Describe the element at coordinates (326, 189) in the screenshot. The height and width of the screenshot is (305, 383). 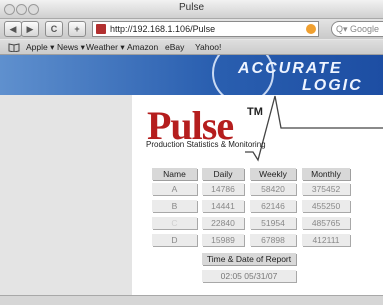
I see `row-a-monthly: 375452` at that location.